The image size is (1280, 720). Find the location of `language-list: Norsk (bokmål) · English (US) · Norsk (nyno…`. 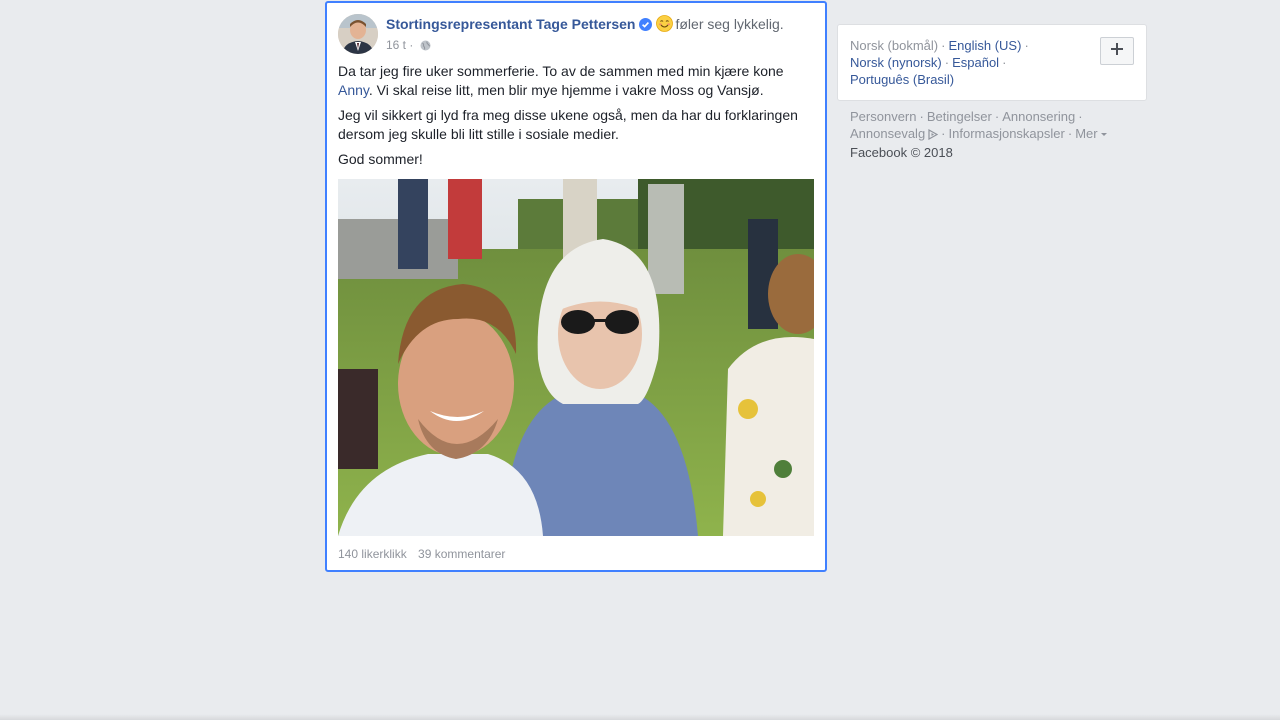

language-list: Norsk (bokmål) · English (US) · Norsk (nyno… is located at coordinates (950, 62).